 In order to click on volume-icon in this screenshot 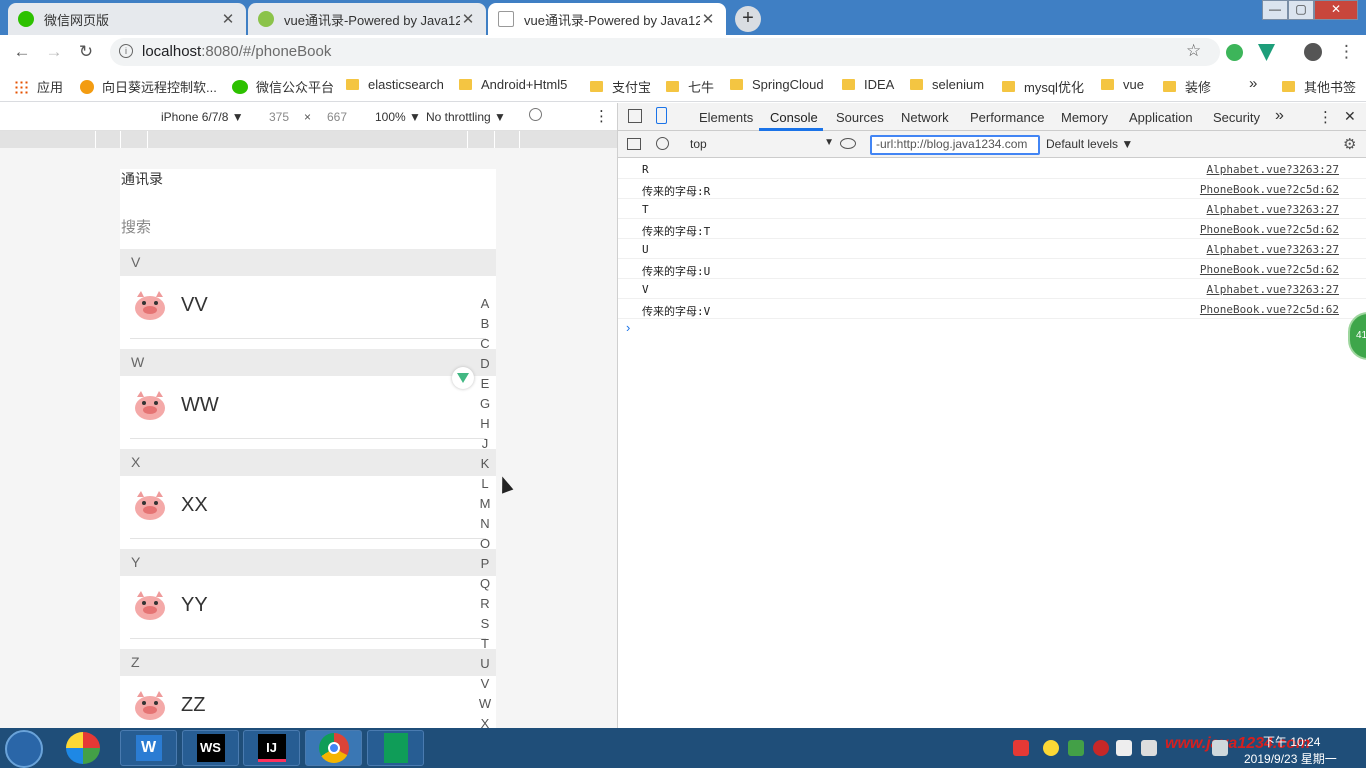, I will do `click(1220, 748)`.